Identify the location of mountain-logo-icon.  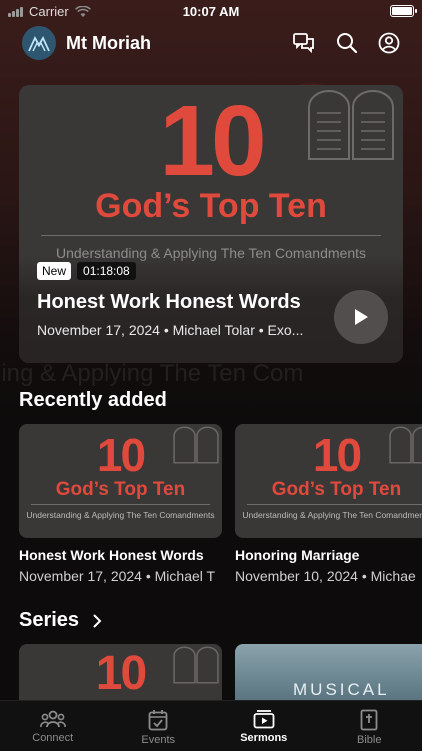
(39, 43).